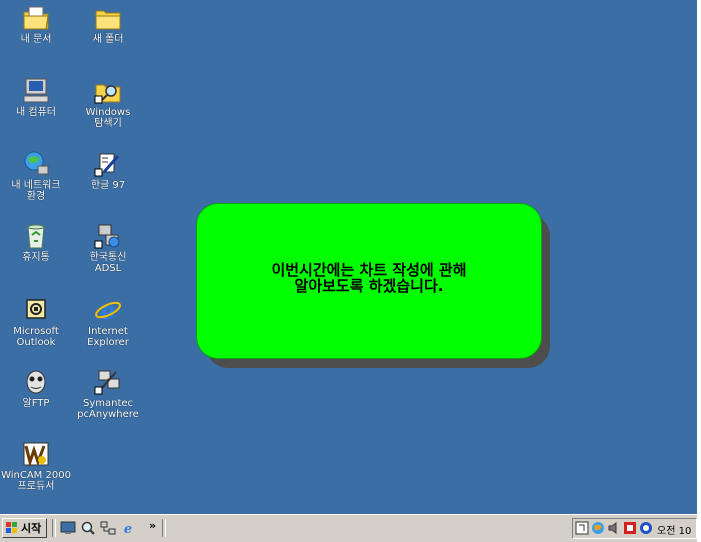 This screenshot has width=701, height=542. I want to click on desktop-icon-outlook: Microsoft Outlook, so click(36, 322).